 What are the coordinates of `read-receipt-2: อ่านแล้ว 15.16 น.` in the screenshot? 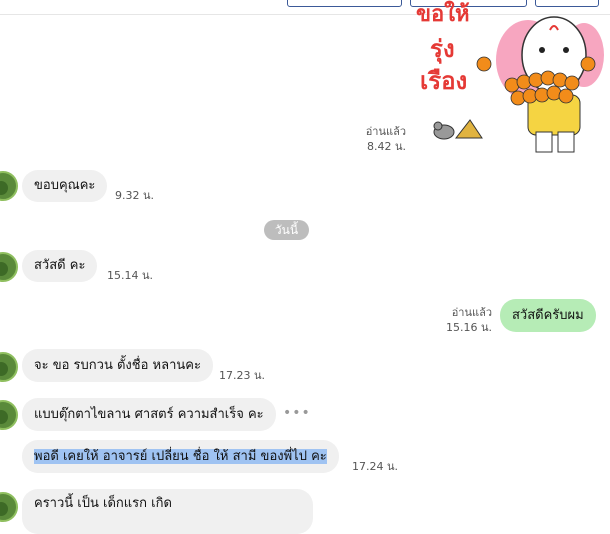 It's located at (468, 320).